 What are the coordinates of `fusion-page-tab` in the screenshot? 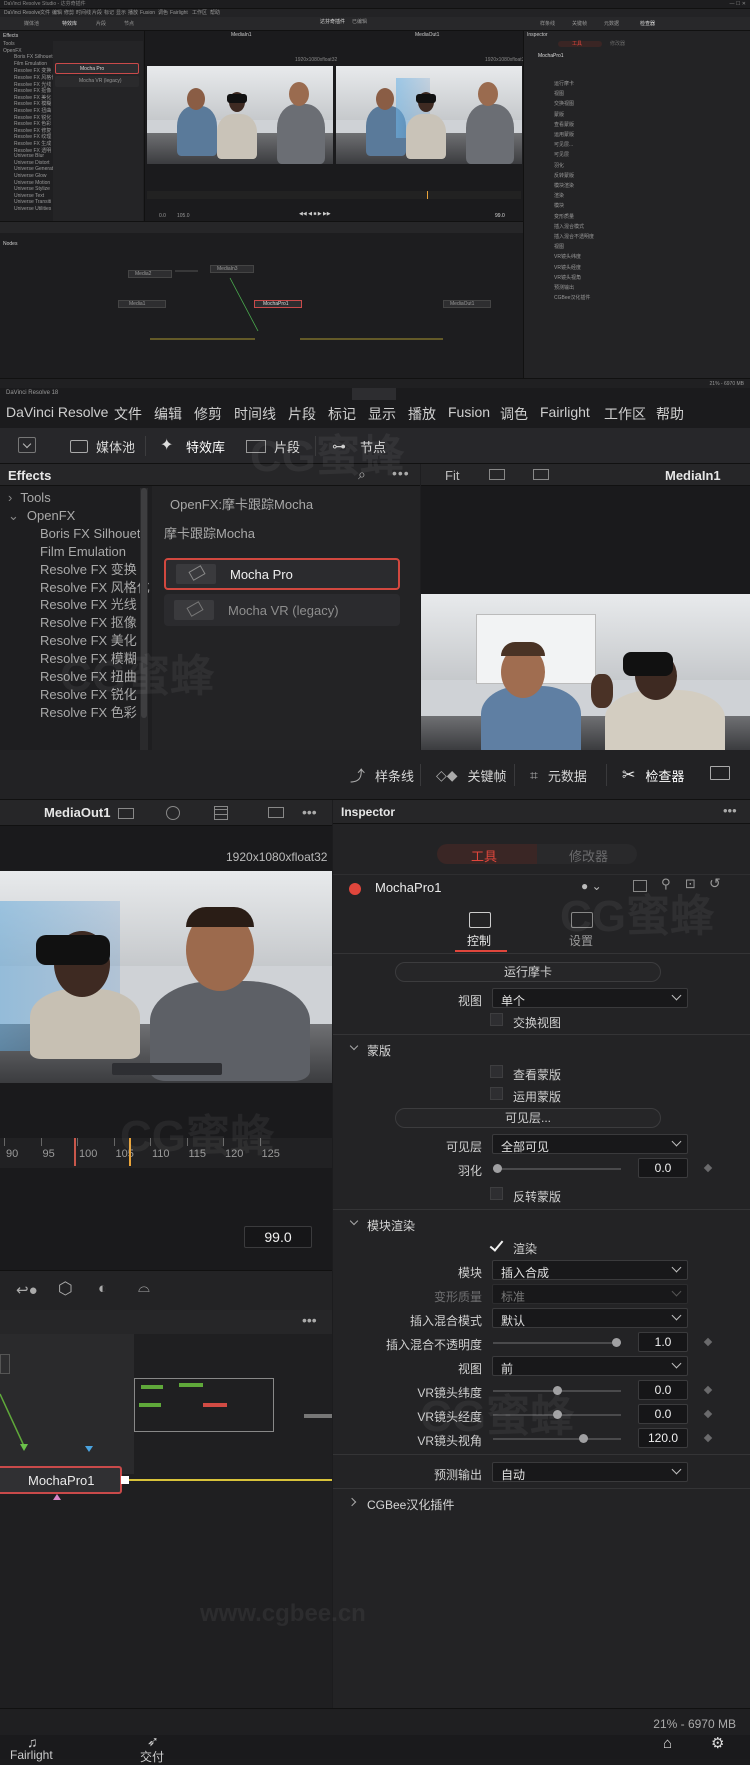 It's located at (374, 394).